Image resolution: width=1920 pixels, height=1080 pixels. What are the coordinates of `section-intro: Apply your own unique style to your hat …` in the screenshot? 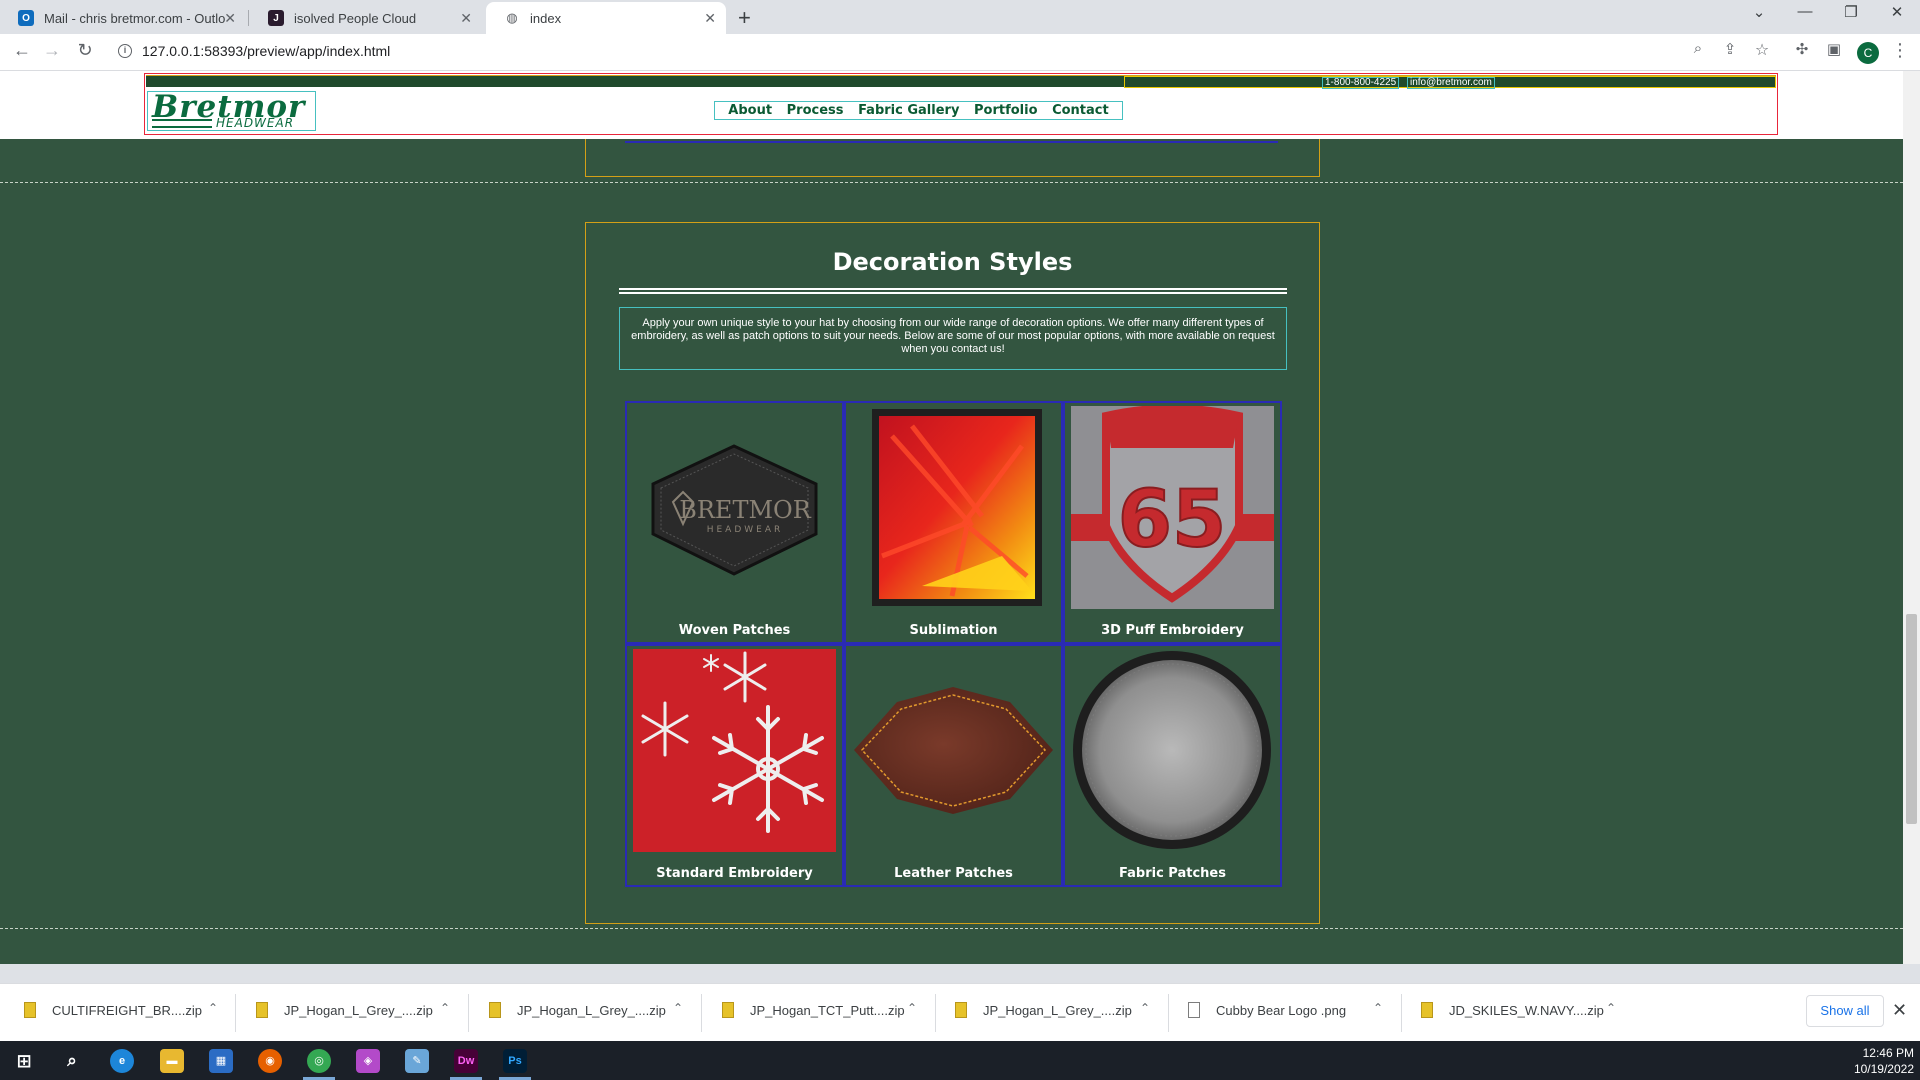 It's located at (953, 338).